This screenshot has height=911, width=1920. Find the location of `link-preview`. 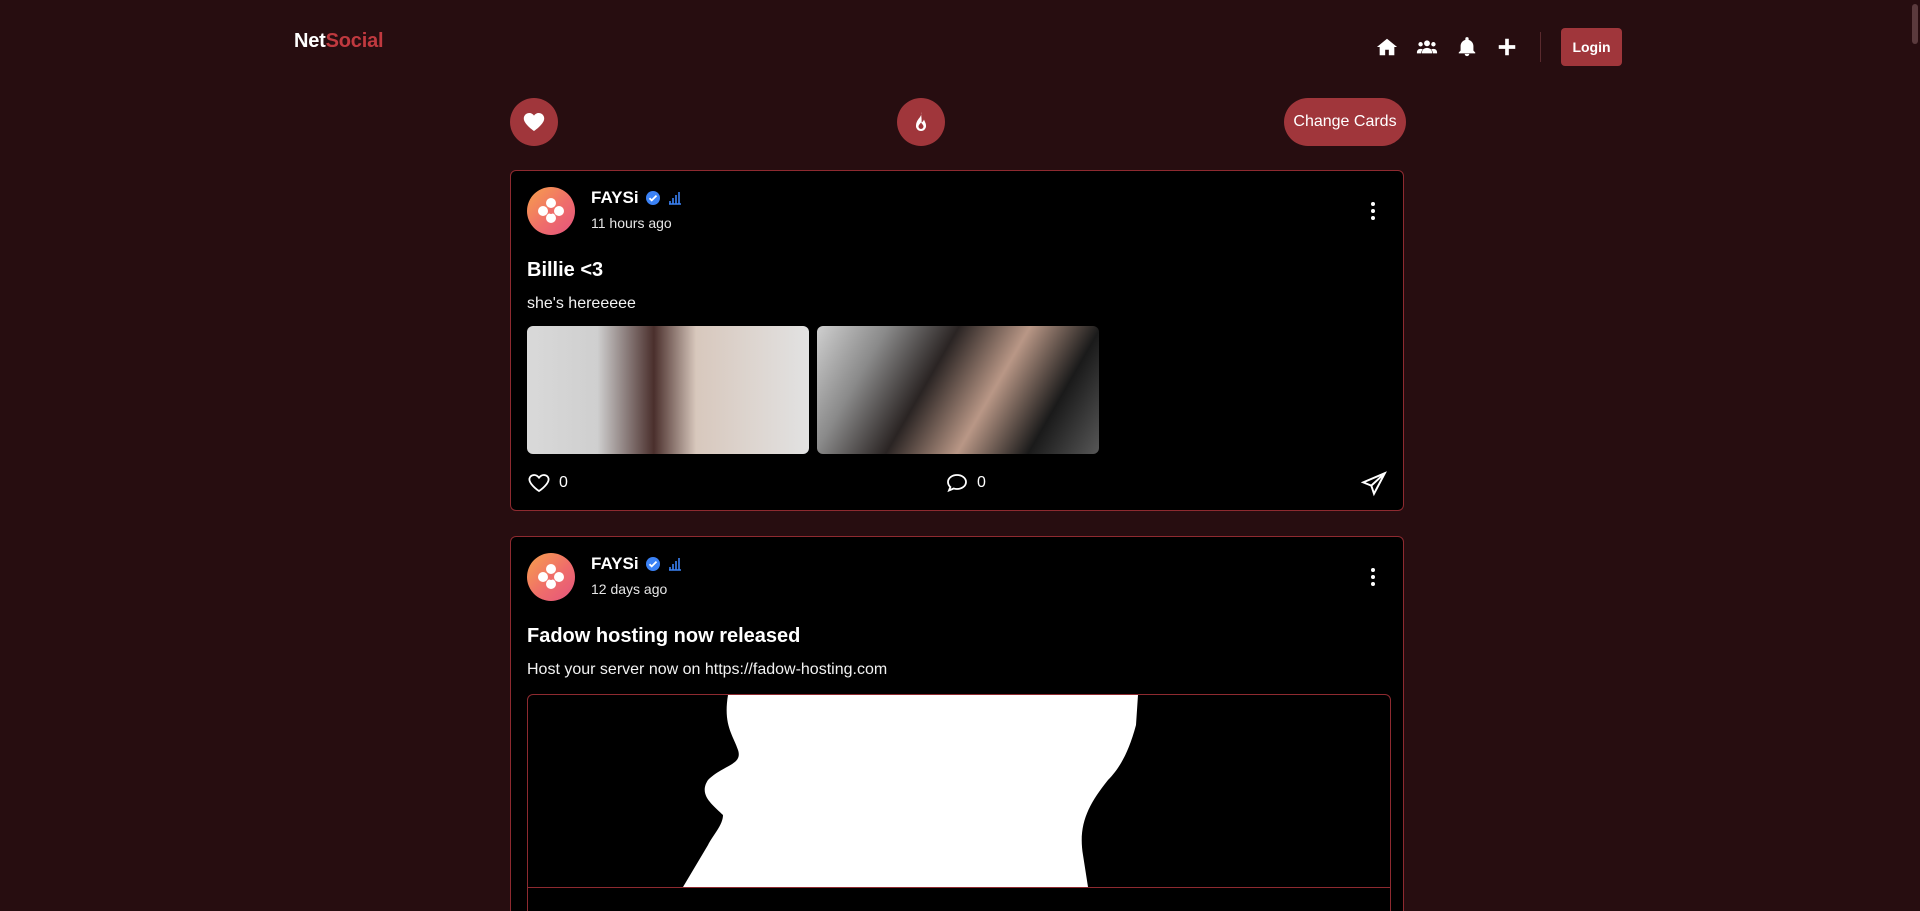

link-preview is located at coordinates (959, 802).